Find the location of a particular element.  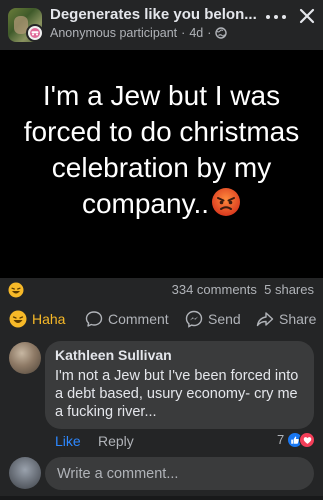

engagement-counts: 334 comments 5 shares is located at coordinates (243, 289).